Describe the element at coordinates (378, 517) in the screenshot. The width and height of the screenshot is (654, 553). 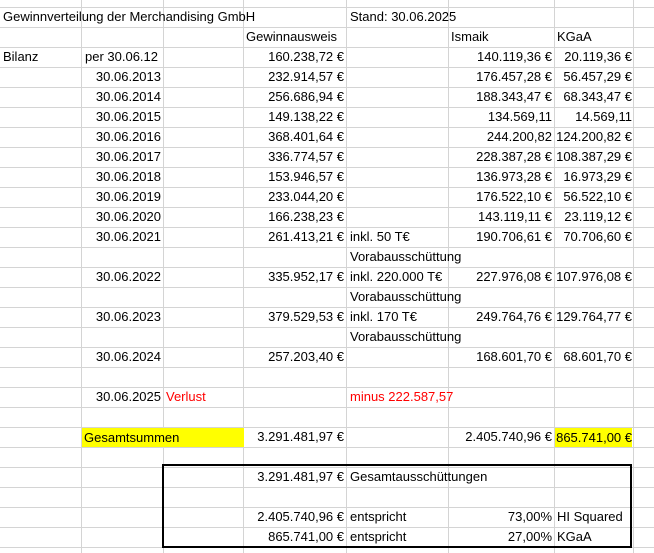
I see `summary-ismaik-label: entspricht` at that location.